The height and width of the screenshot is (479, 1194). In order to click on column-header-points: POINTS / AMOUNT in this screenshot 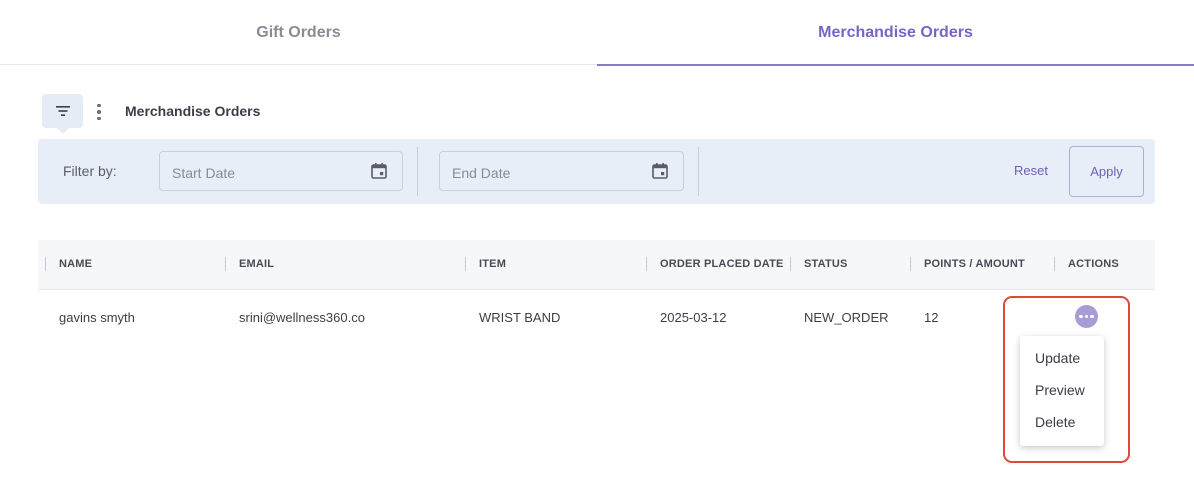, I will do `click(974, 264)`.